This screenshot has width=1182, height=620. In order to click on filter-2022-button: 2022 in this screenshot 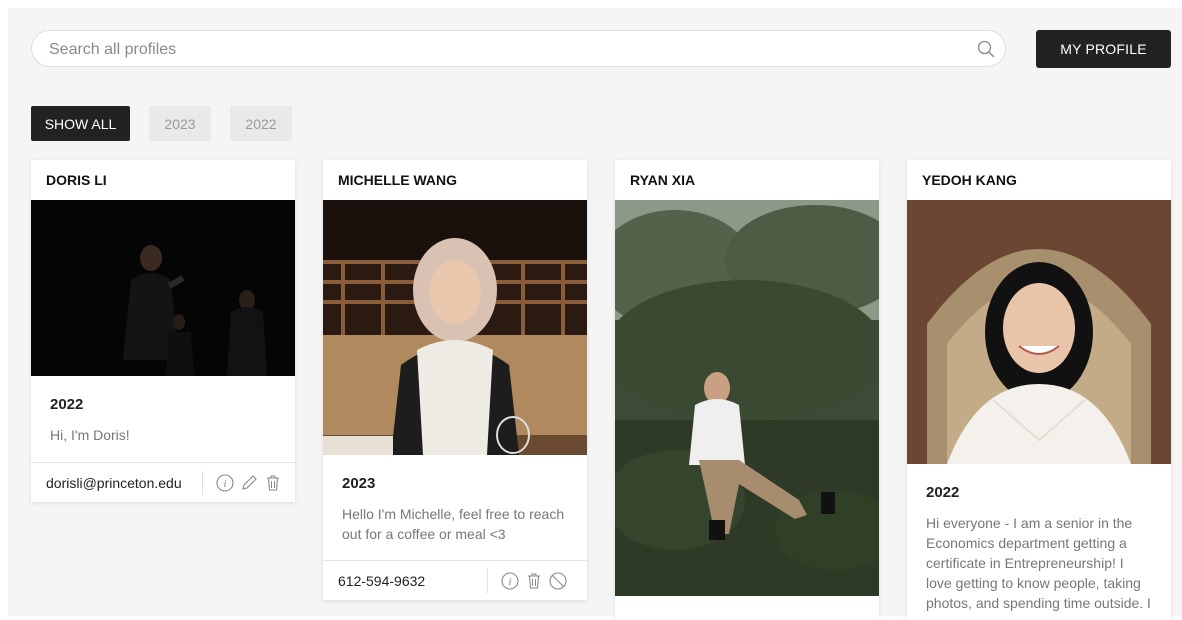, I will do `click(261, 123)`.